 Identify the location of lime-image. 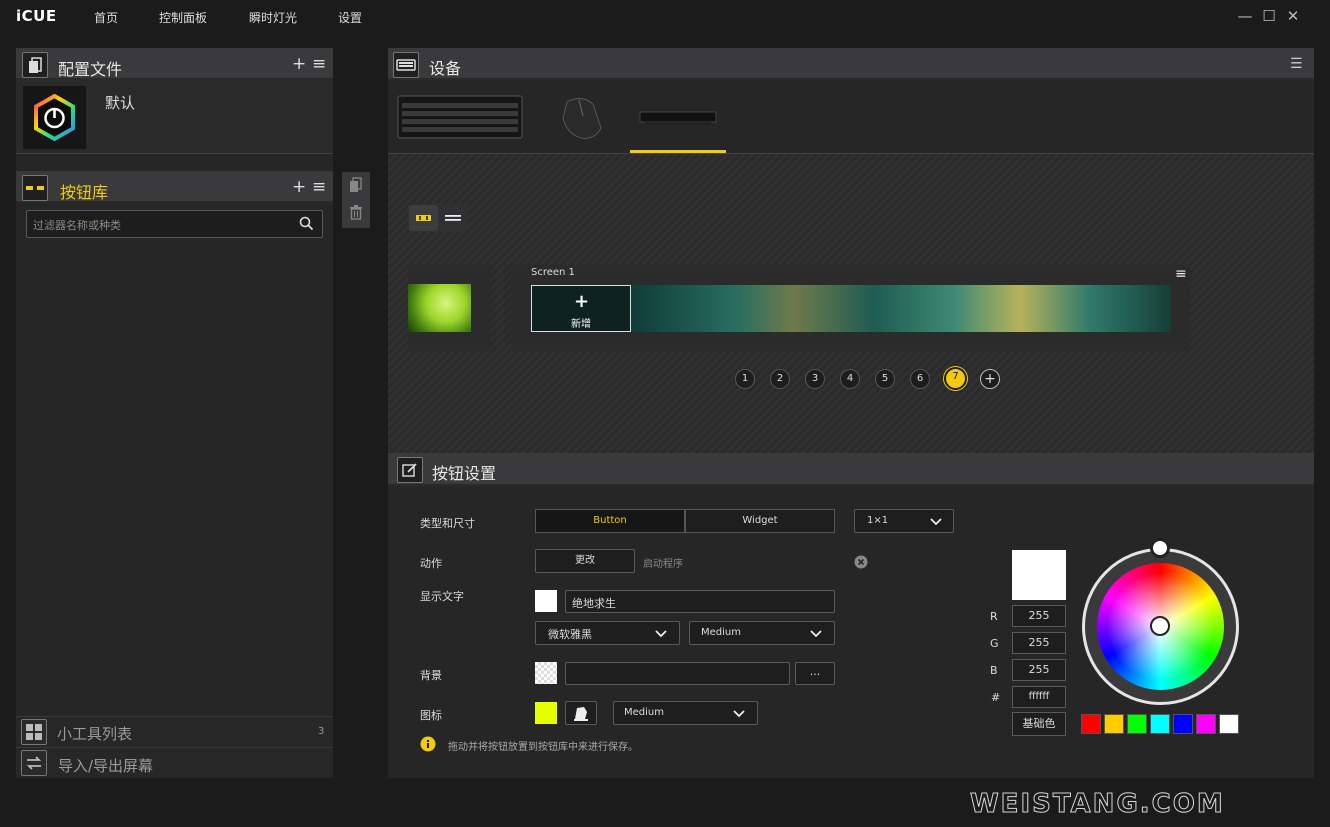
(439, 308).